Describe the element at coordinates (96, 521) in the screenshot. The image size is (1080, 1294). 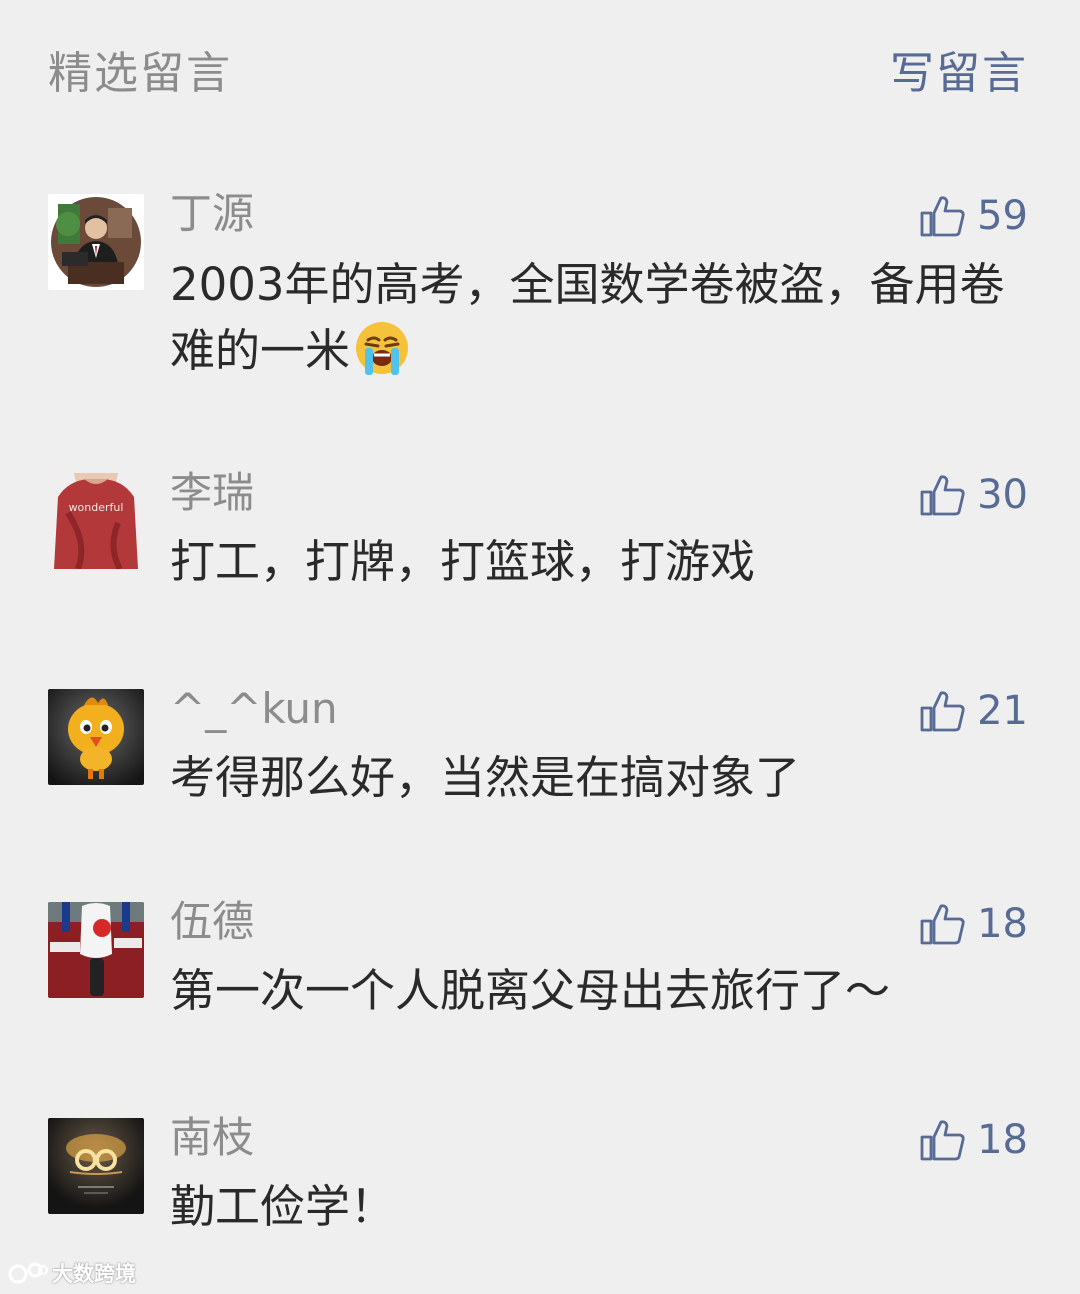
I see `avatar: wonderful` at that location.